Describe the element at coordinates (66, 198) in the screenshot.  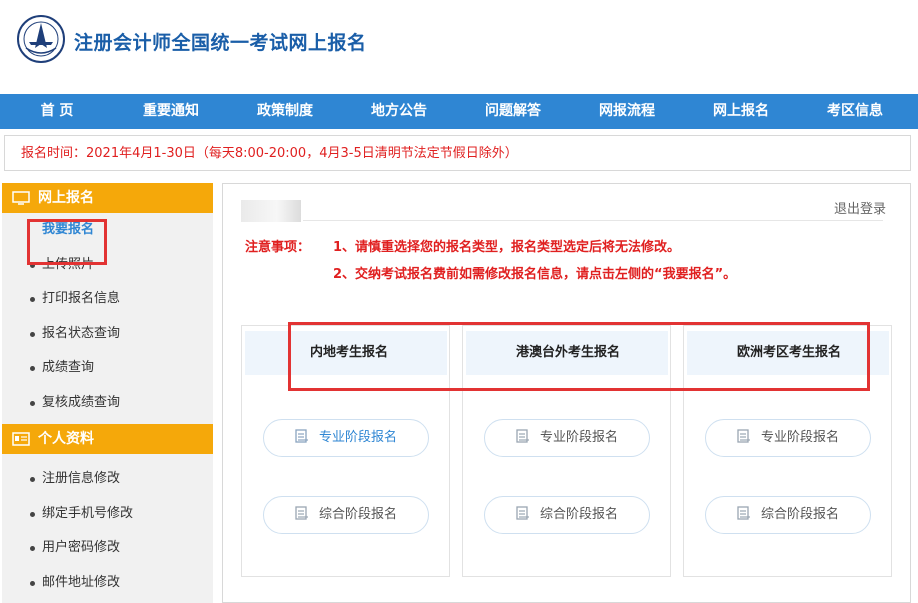
I see `sidebar-section-title: 网上报名` at that location.